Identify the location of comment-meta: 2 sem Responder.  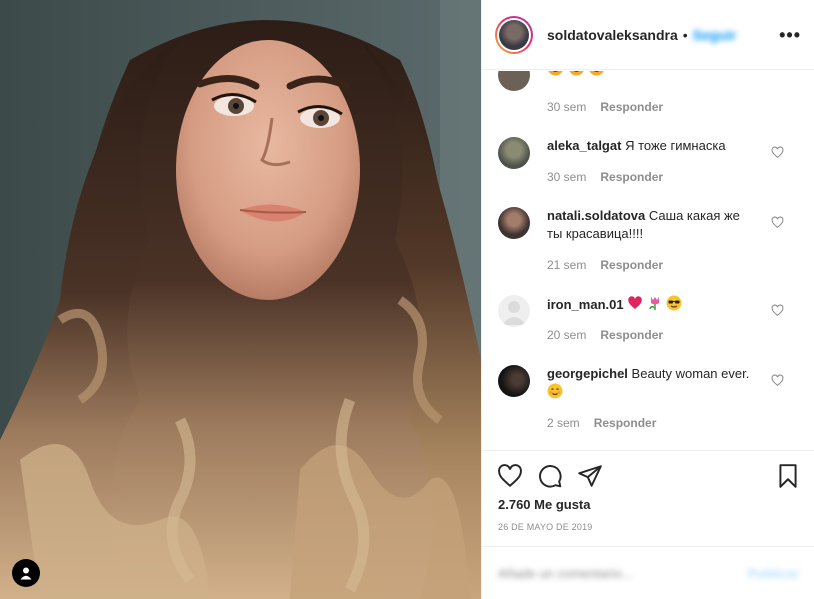
(601, 423).